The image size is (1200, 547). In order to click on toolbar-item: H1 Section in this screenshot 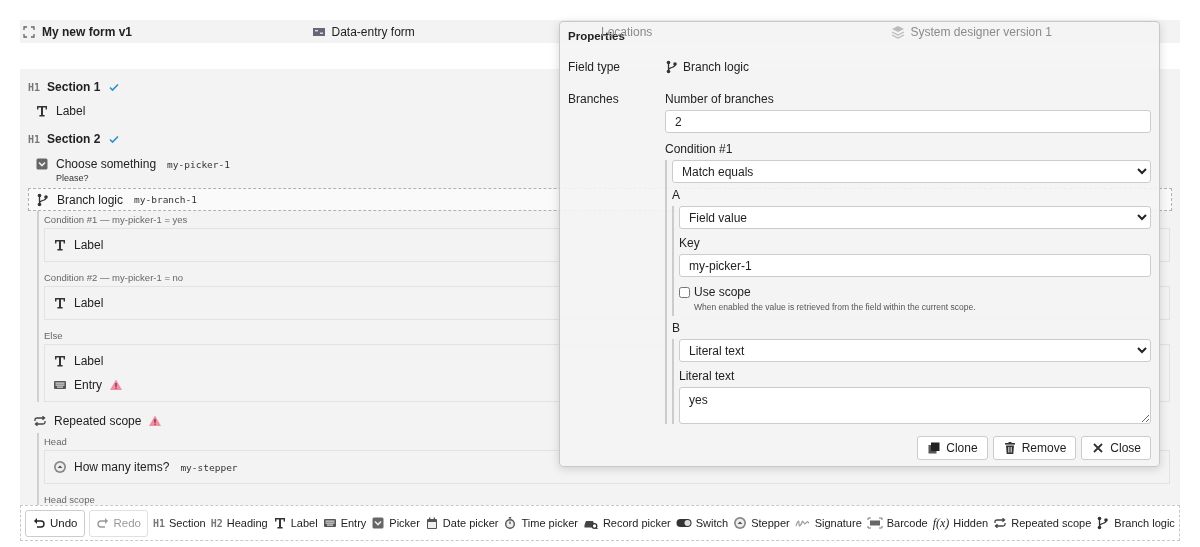, I will do `click(179, 523)`.